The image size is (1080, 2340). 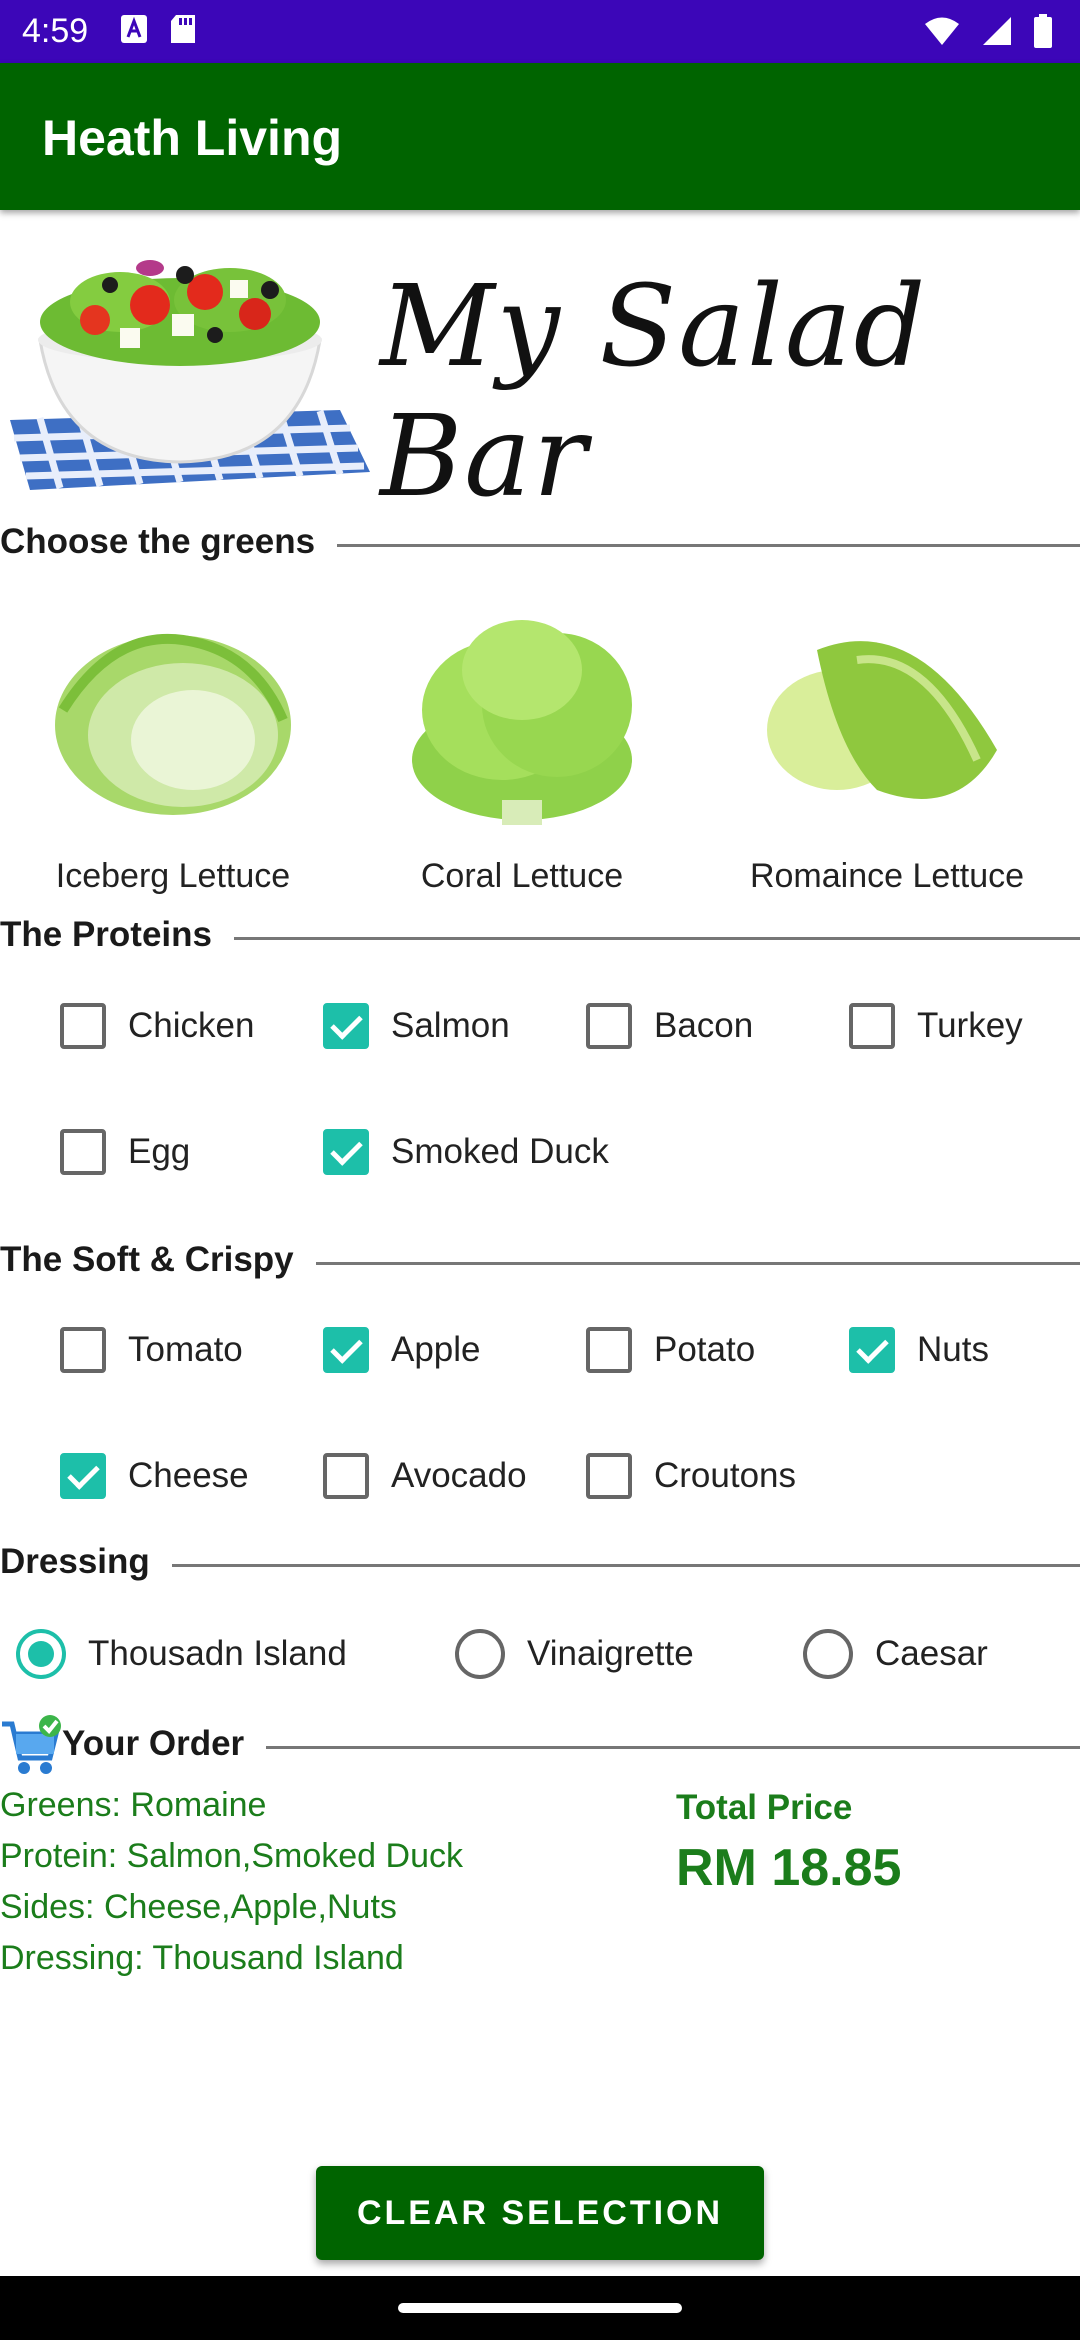 What do you see at coordinates (887, 876) in the screenshot?
I see `green-label: Romaince Lettuce` at bounding box center [887, 876].